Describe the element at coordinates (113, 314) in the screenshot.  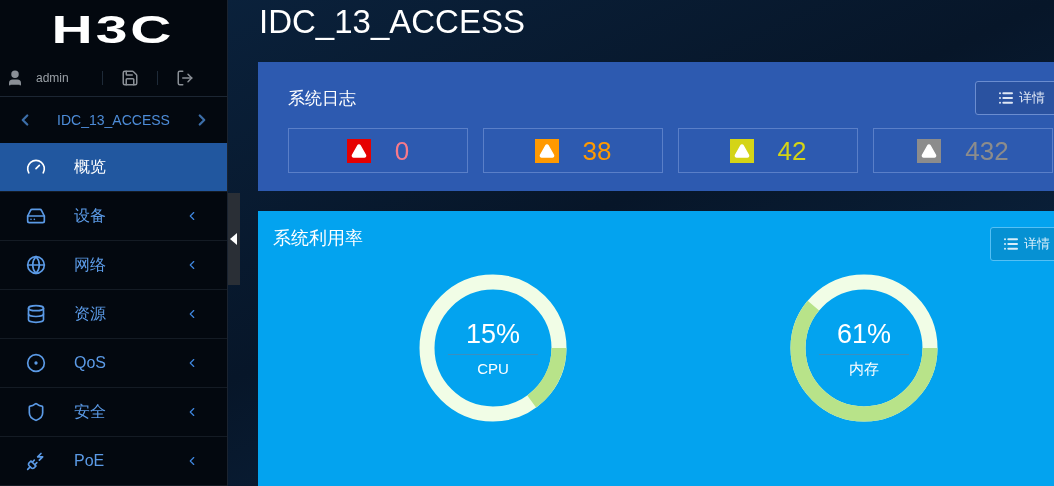
I see `menu-item: 资源` at that location.